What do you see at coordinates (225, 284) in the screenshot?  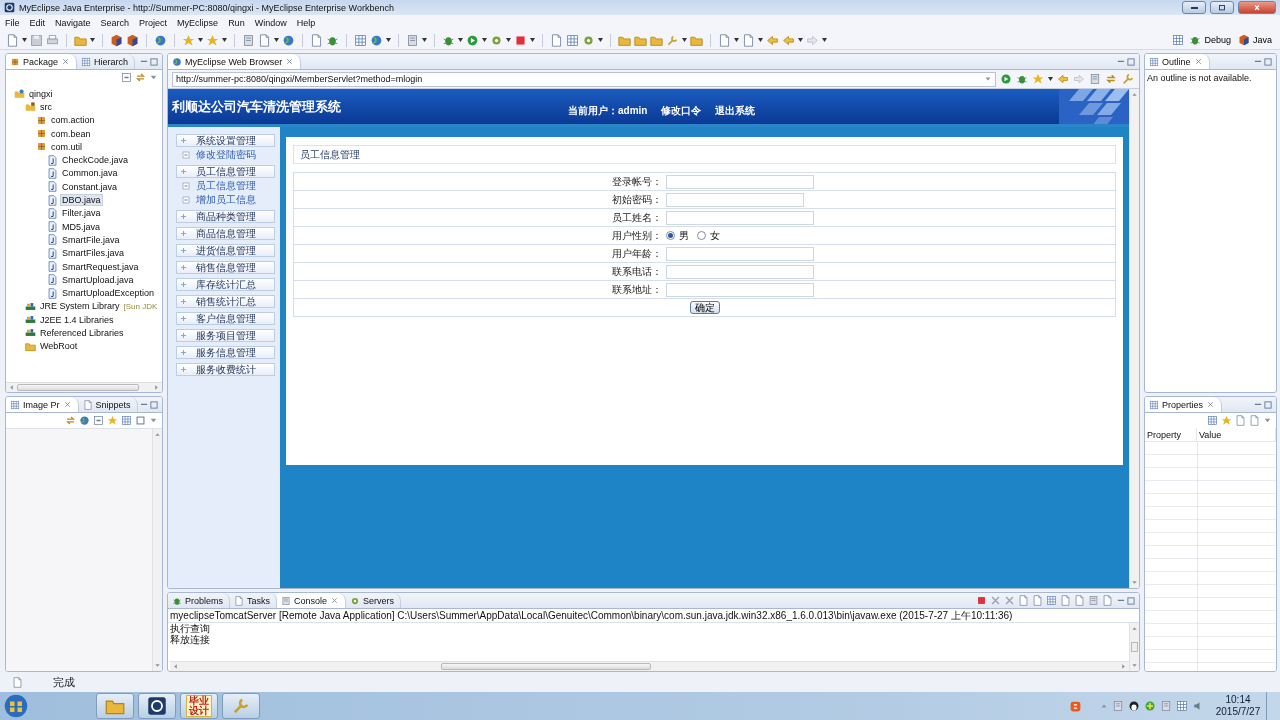 I see `menu-group: 库存统计汇总` at bounding box center [225, 284].